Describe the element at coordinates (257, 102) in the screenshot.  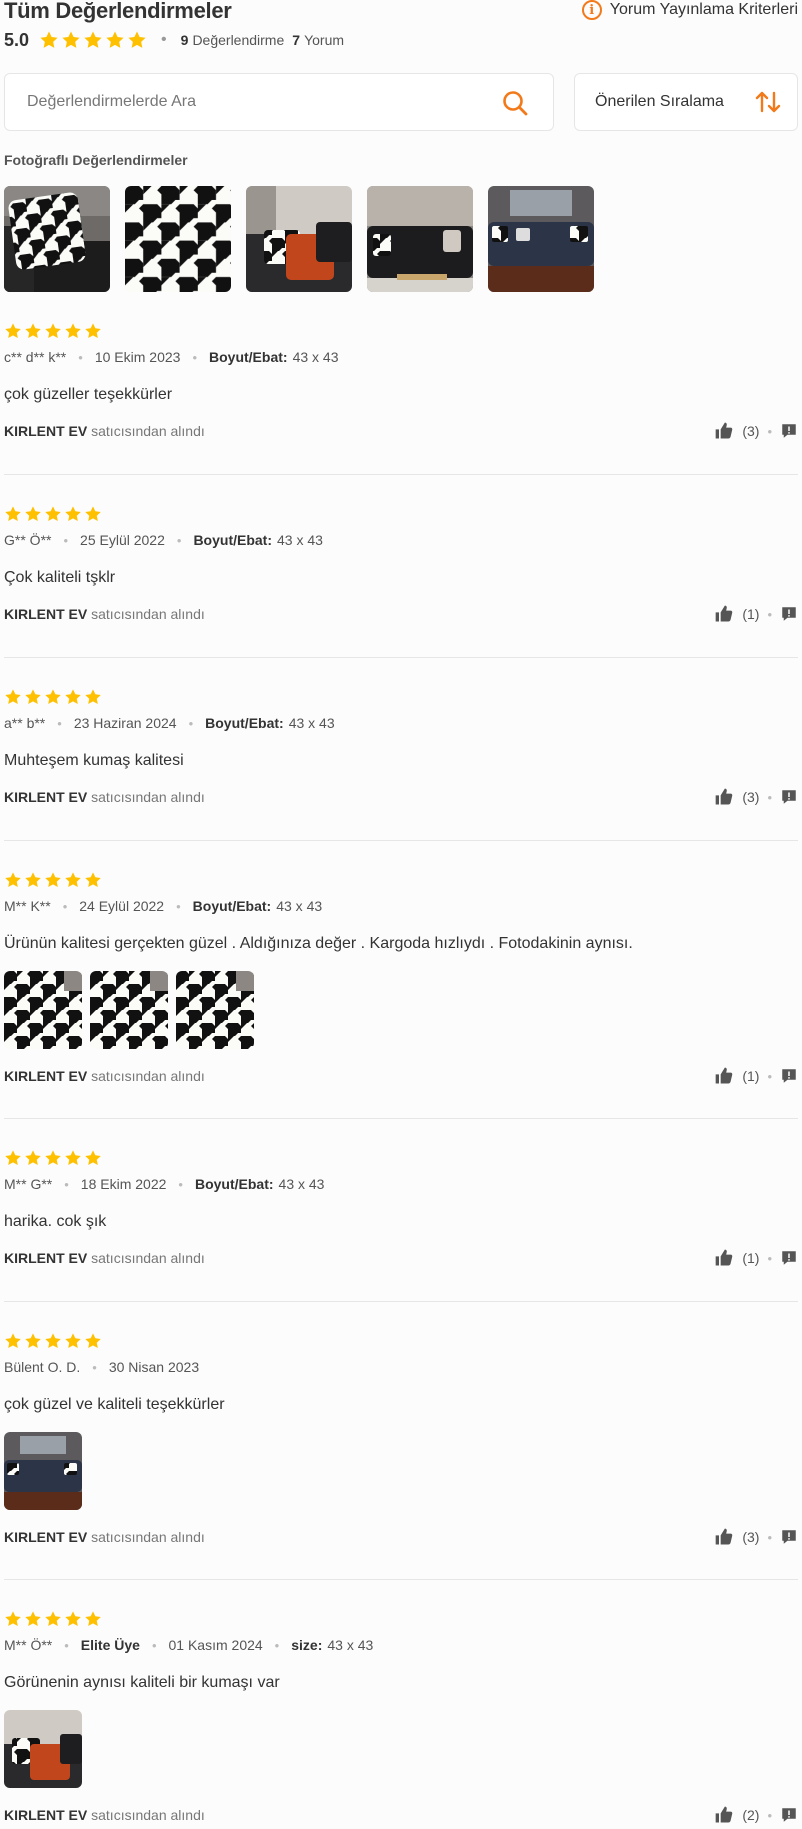
I see `review-search-input` at that location.